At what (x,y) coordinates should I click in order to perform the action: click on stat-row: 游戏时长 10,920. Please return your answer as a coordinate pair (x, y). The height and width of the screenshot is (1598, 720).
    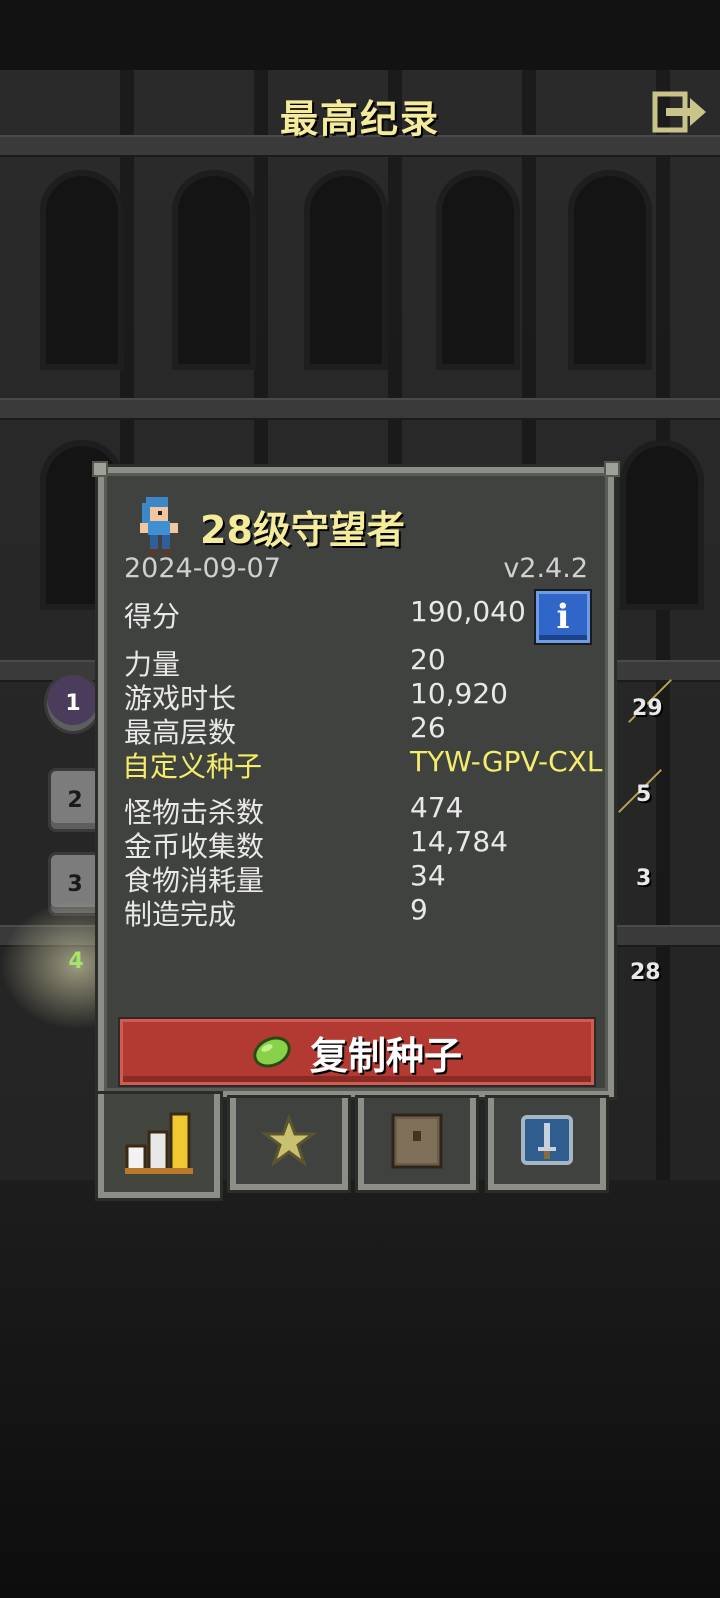
    Looking at the image, I should click on (364, 696).